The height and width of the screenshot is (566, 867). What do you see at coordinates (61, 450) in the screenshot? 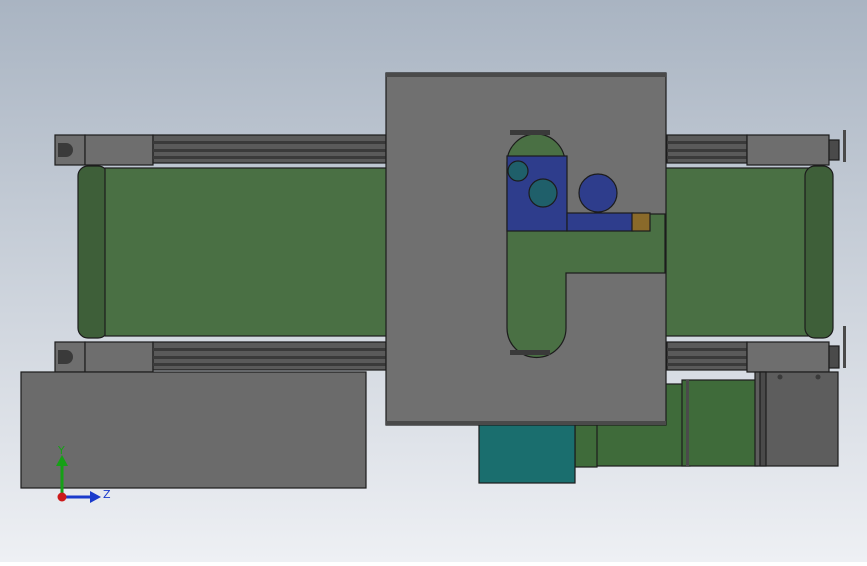
I see `y-axis-label: Y` at bounding box center [61, 450].